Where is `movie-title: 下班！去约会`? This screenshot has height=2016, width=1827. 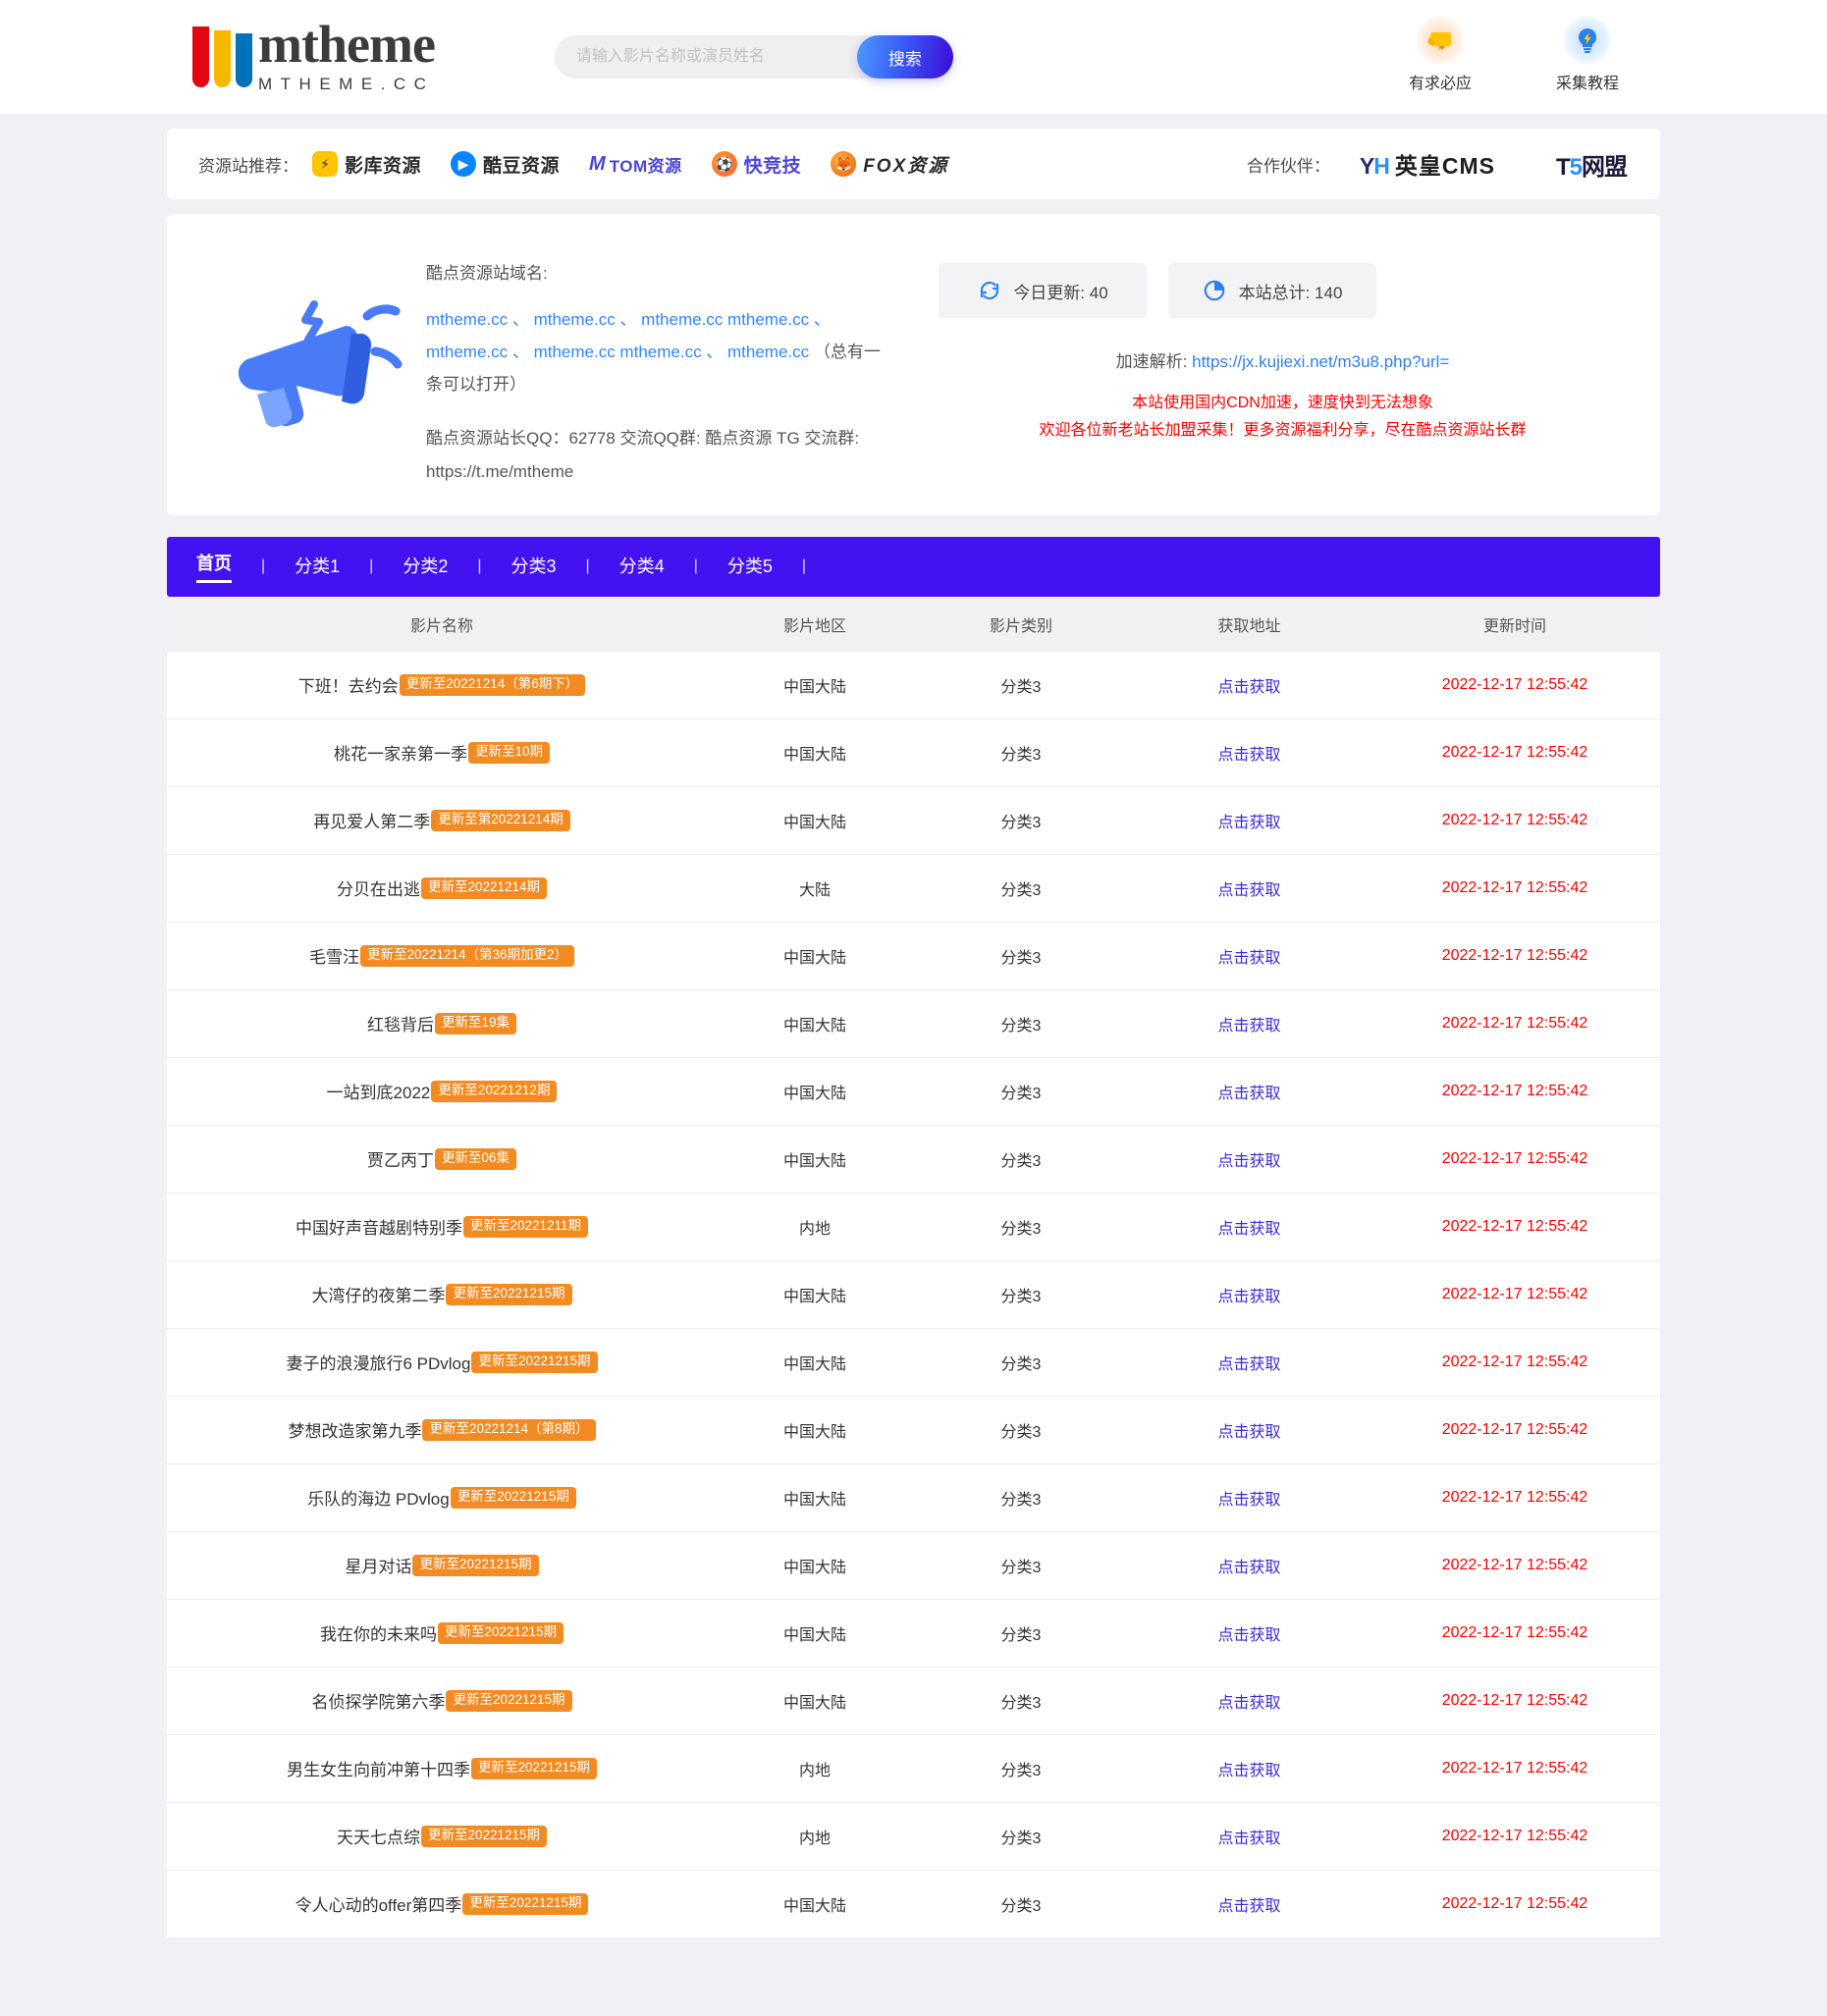
movie-title: 下班！去约会 is located at coordinates (348, 684).